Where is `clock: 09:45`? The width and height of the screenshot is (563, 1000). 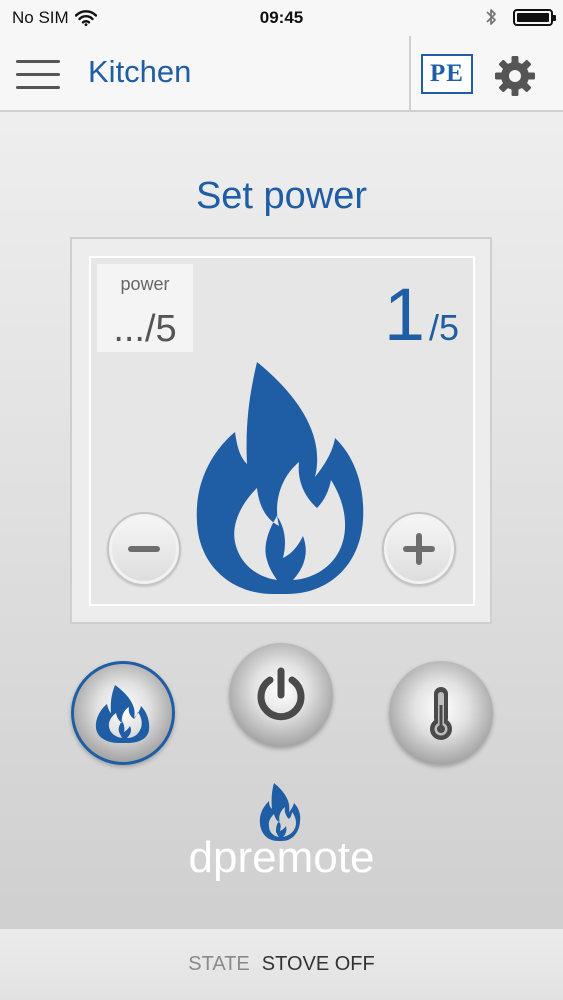 clock: 09:45 is located at coordinates (281, 17).